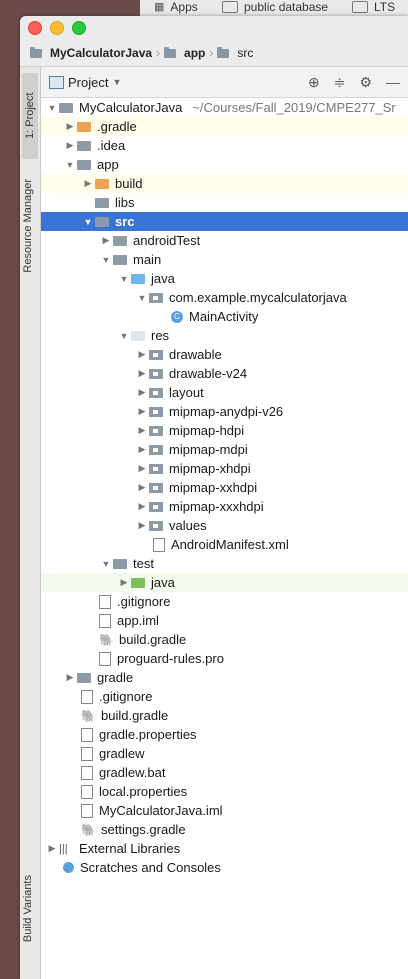 Image resolution: width=408 pixels, height=979 pixels. Describe the element at coordinates (101, 53) in the screenshot. I see `breadcrumb-project: MyCalculatorJava` at that location.